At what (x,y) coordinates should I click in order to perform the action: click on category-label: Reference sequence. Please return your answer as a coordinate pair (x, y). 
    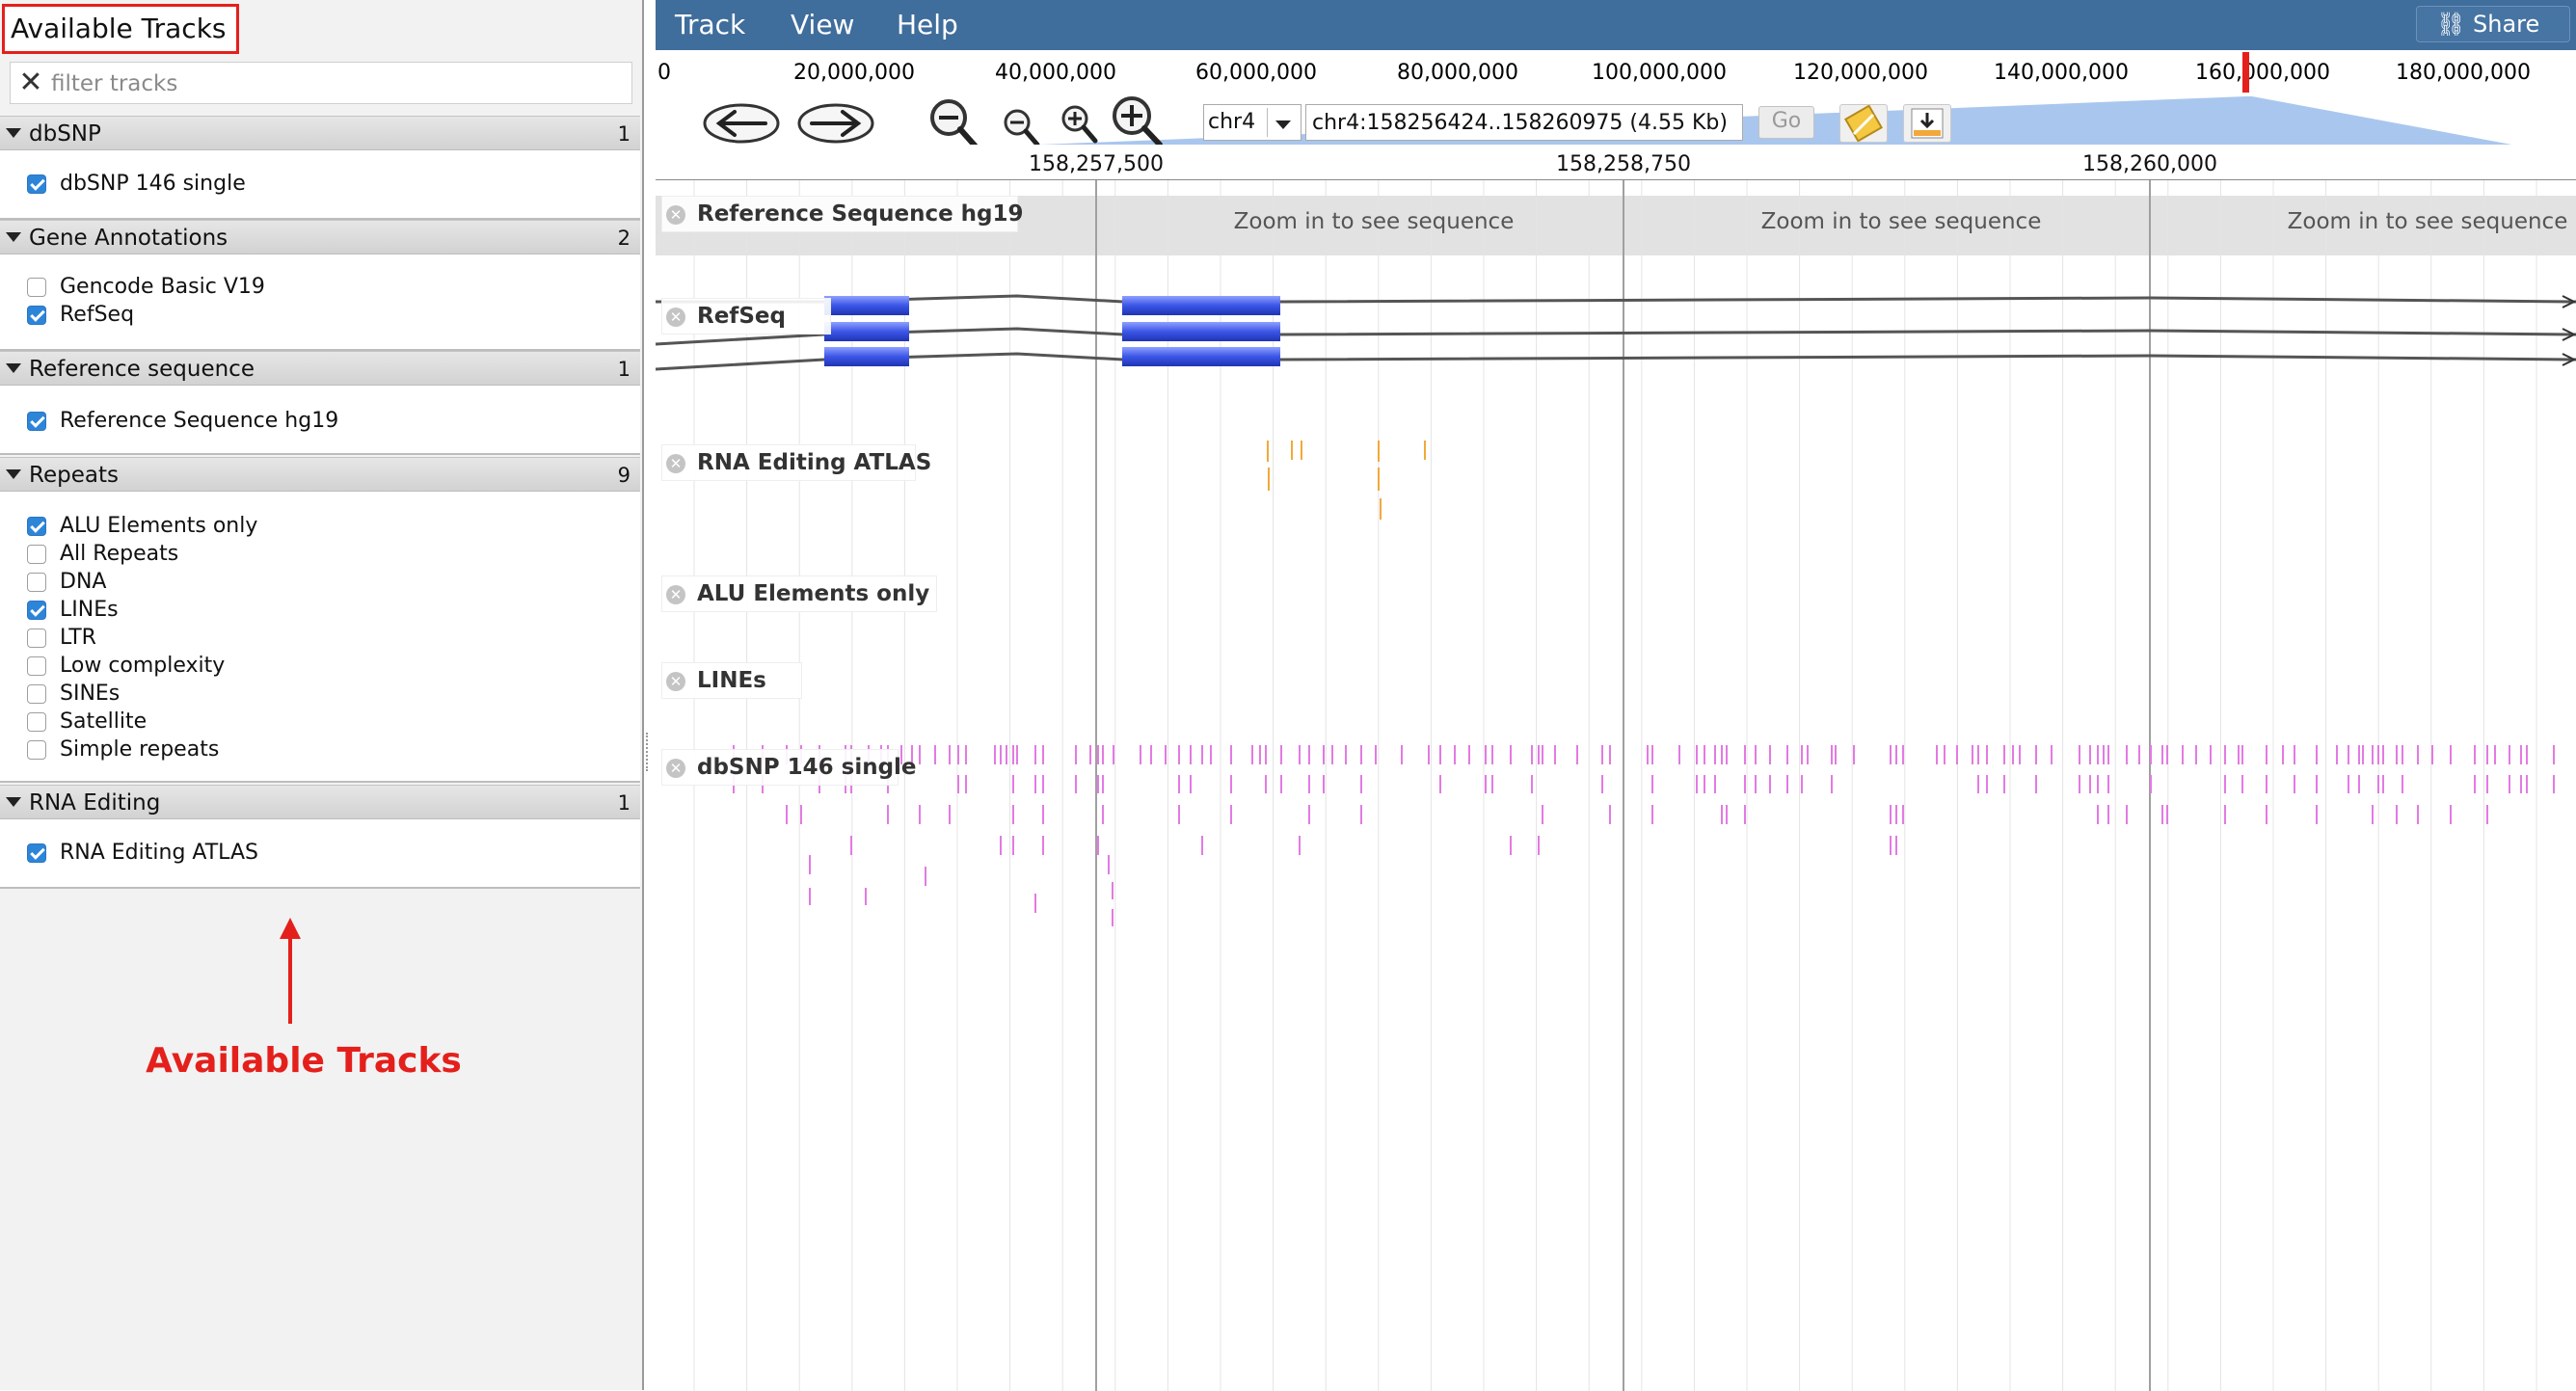
    Looking at the image, I should click on (142, 369).